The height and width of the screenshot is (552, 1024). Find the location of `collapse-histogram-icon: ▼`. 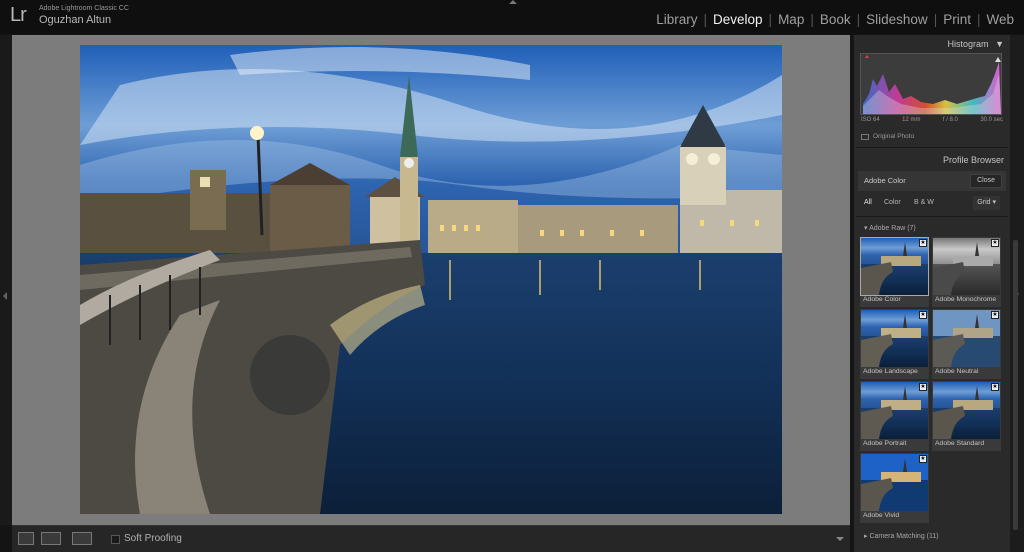

collapse-histogram-icon: ▼ is located at coordinates (999, 44).